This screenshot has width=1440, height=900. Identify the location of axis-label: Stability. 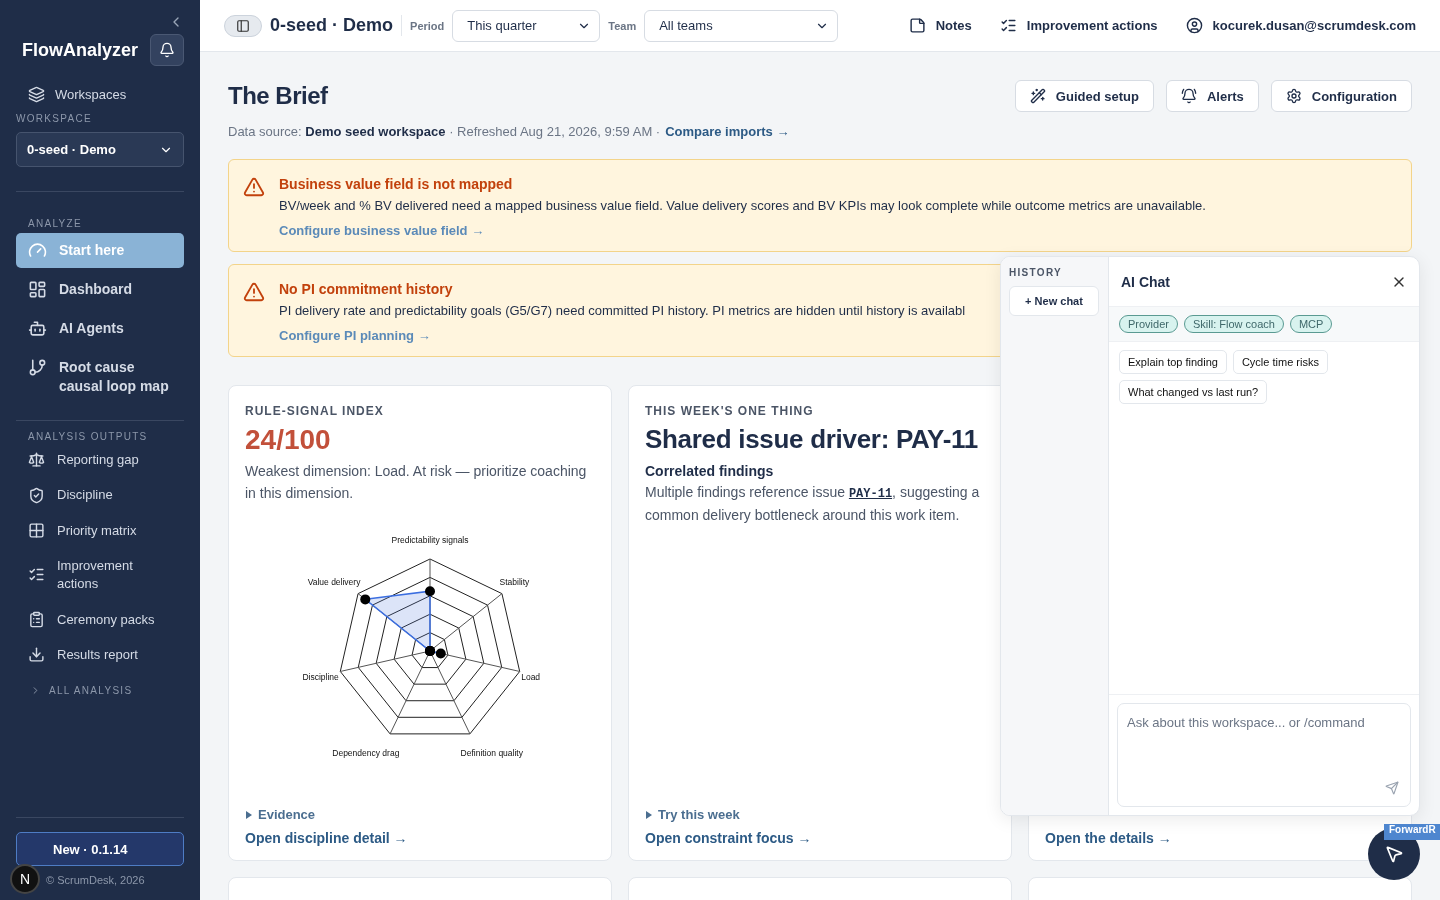
(514, 581).